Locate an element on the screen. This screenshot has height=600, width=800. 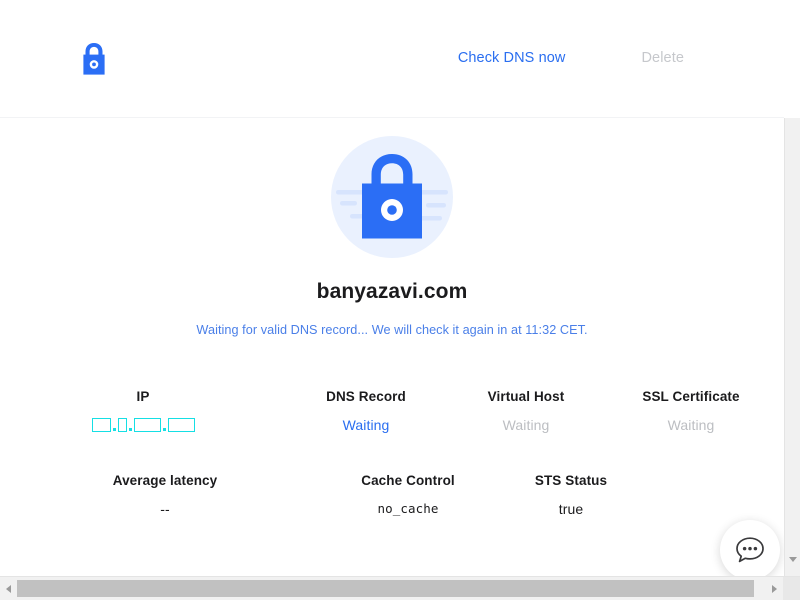
padlock-icon is located at coordinates (94, 59).